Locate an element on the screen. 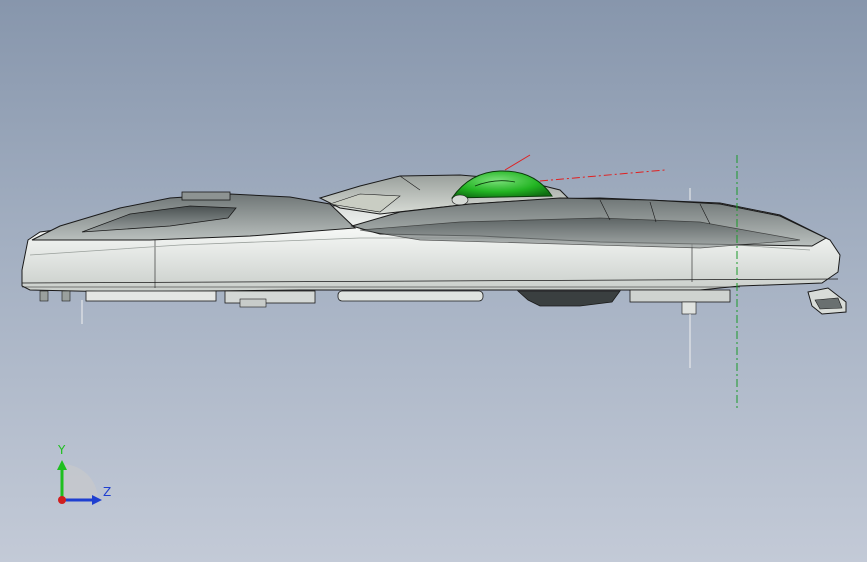 The width and height of the screenshot is (867, 562). coordinate-triad is located at coordinates (79, 482).